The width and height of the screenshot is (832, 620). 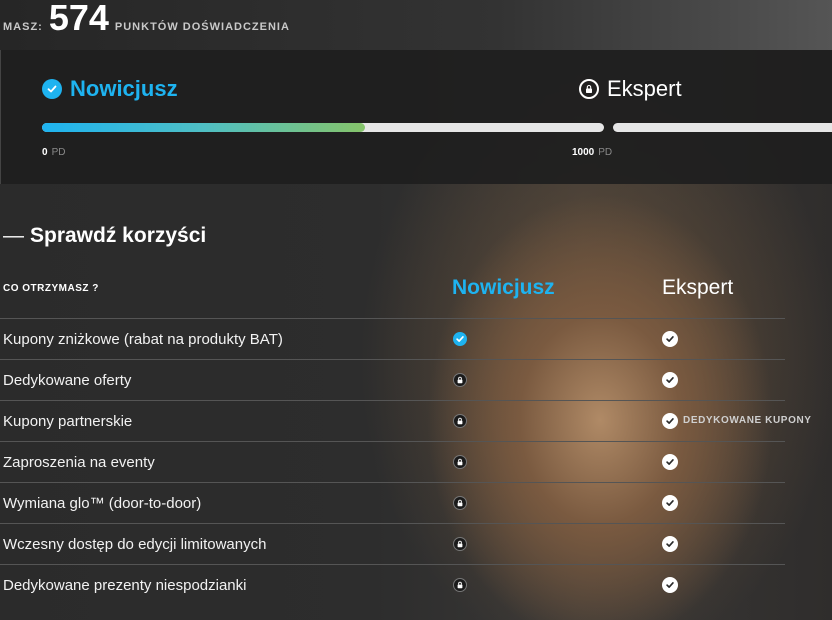 What do you see at coordinates (392, 502) in the screenshot?
I see `table-row: Wymiana glo™ (door-to-door)` at bounding box center [392, 502].